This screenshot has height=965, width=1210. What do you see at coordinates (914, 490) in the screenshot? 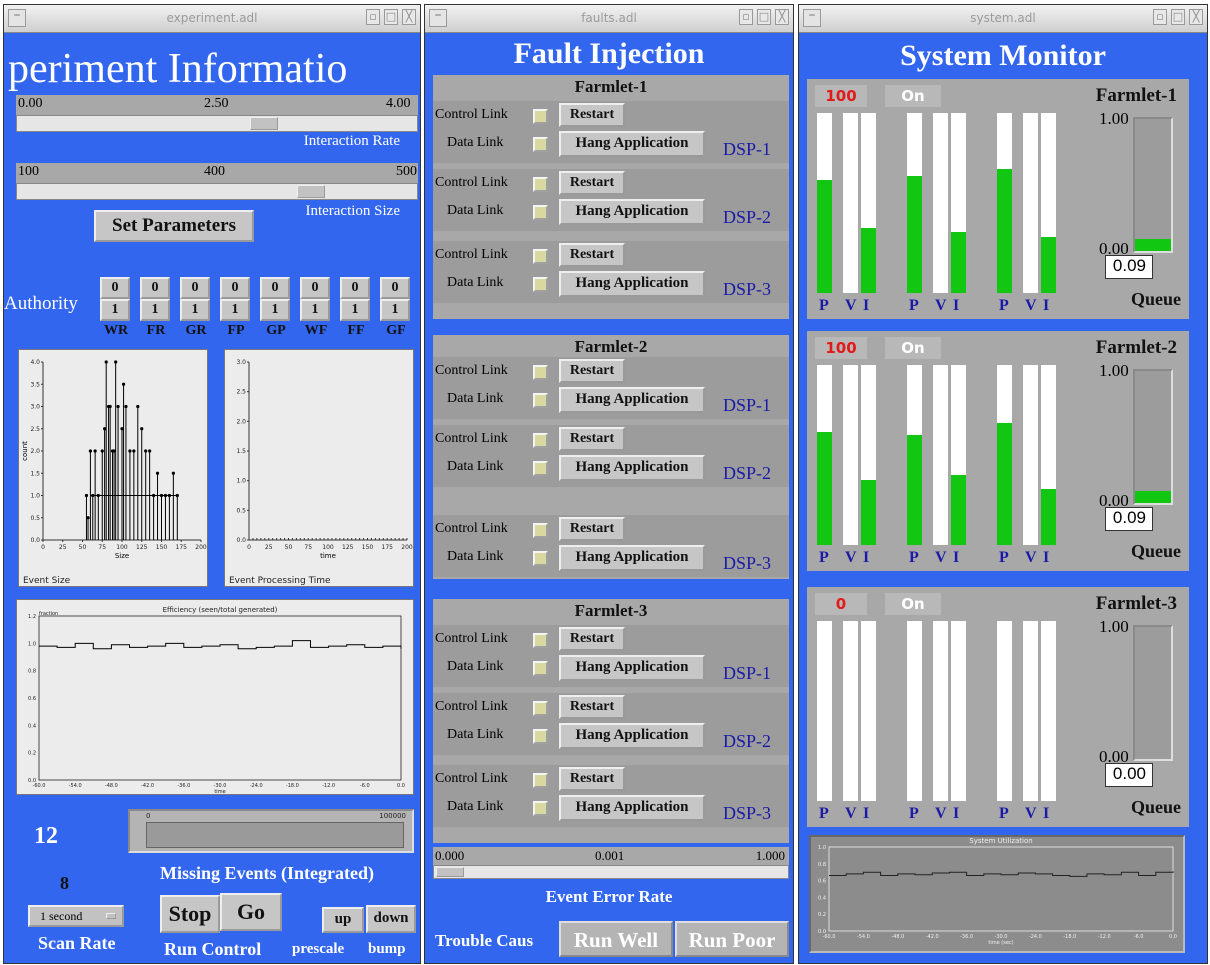
I see `meter-fill` at bounding box center [914, 490].